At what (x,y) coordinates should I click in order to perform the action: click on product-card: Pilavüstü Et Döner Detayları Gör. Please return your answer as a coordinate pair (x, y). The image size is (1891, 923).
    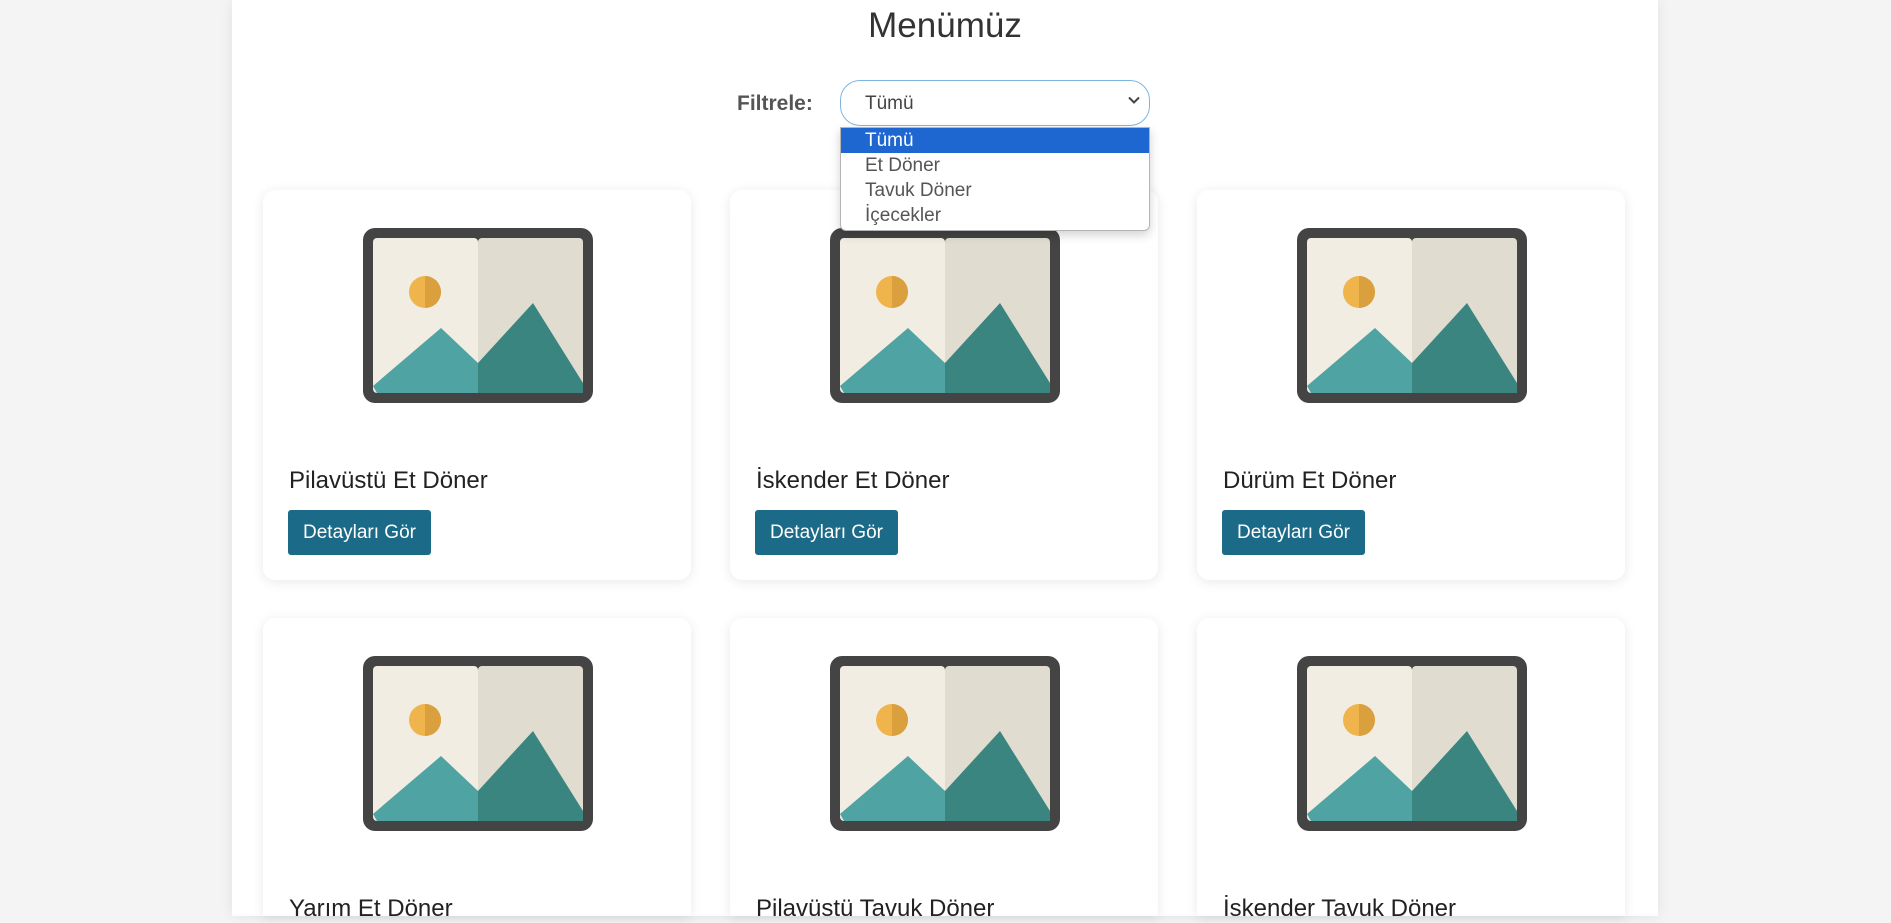
    Looking at the image, I should click on (477, 385).